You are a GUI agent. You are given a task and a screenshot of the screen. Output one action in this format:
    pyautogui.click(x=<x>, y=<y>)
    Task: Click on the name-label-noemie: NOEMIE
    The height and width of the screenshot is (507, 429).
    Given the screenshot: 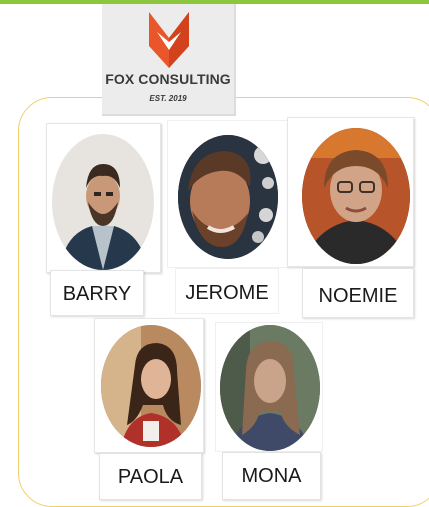 What is the action you would take?
    pyautogui.click(x=358, y=293)
    